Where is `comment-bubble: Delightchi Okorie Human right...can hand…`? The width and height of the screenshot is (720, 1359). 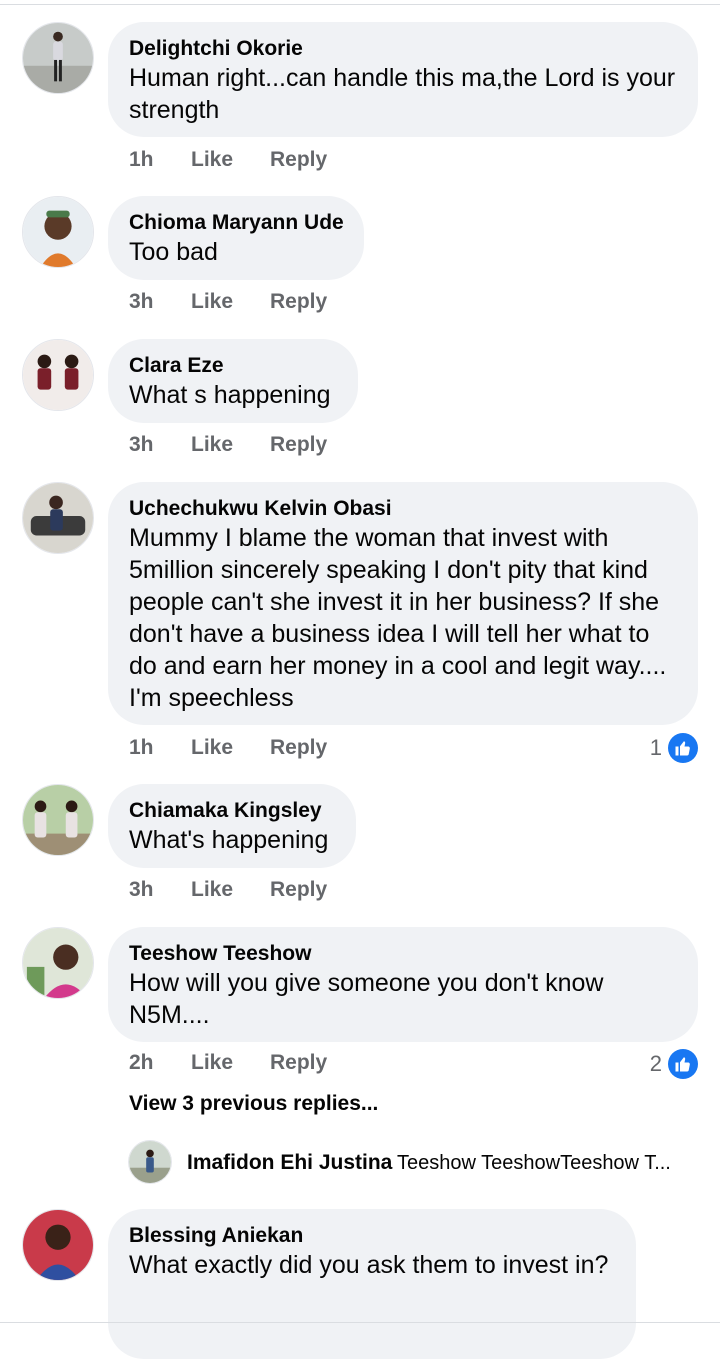
comment-bubble: Delightchi Okorie Human right...can hand… is located at coordinates (403, 79).